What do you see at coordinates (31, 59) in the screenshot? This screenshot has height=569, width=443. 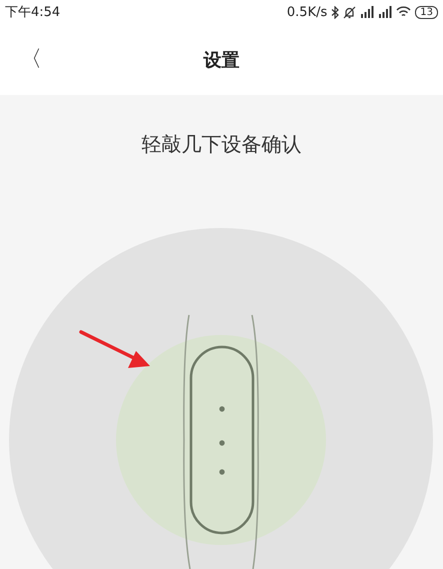 I see `back-button: 〈` at bounding box center [31, 59].